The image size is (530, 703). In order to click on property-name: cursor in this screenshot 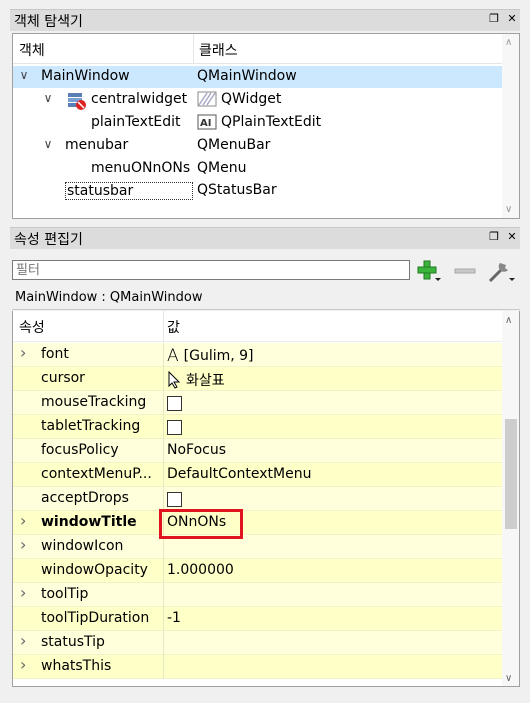, I will do `click(63, 378)`.